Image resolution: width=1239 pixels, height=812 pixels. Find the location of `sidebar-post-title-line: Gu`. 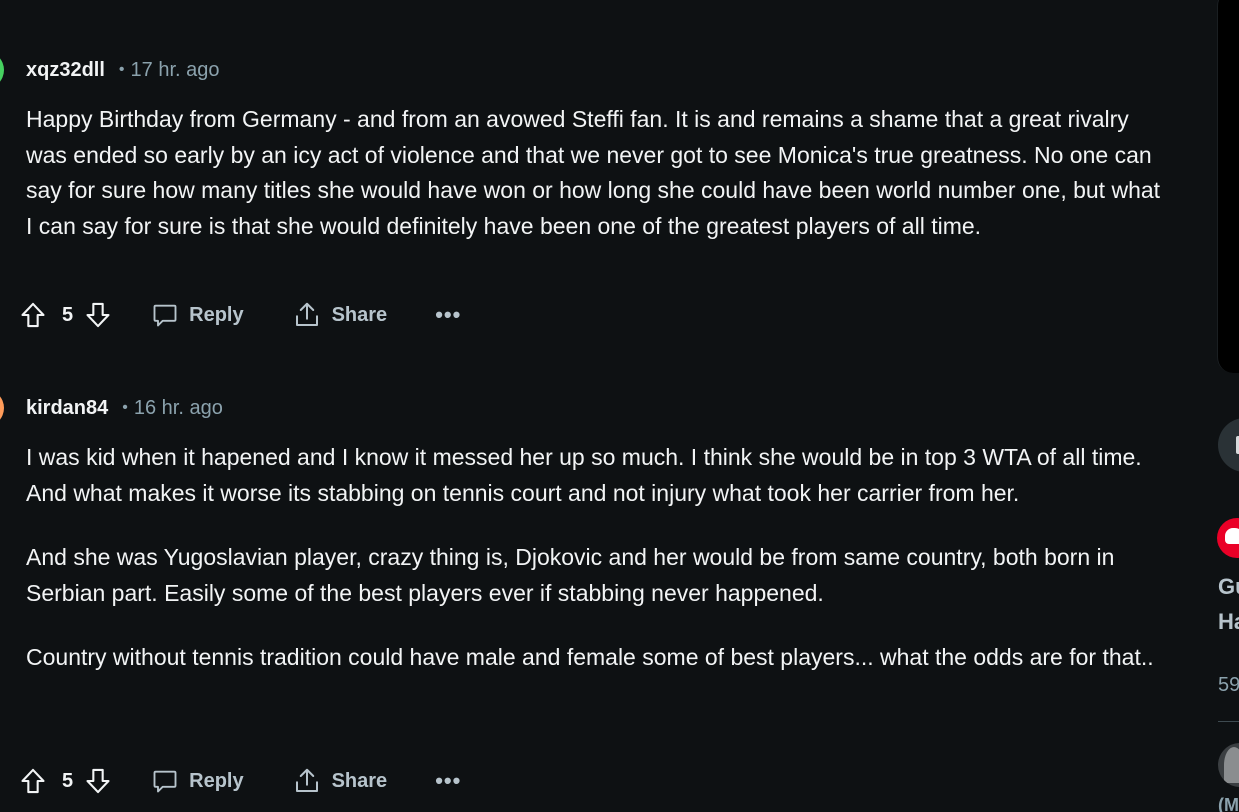

sidebar-post-title-line: Gu is located at coordinates (1228, 587).